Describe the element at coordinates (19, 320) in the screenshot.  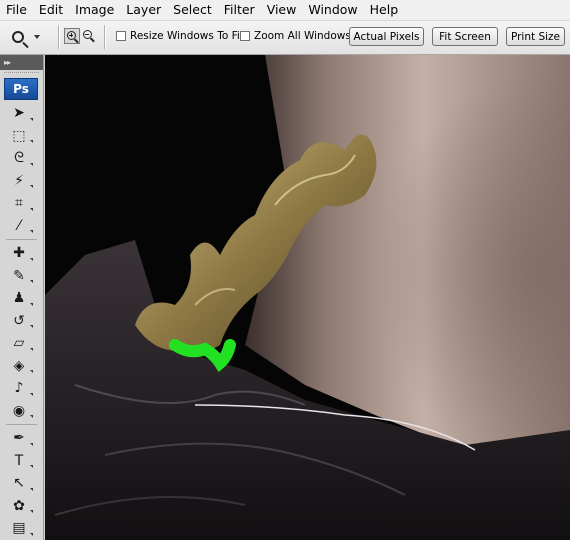
I see `history-brush-icon: ↺` at that location.